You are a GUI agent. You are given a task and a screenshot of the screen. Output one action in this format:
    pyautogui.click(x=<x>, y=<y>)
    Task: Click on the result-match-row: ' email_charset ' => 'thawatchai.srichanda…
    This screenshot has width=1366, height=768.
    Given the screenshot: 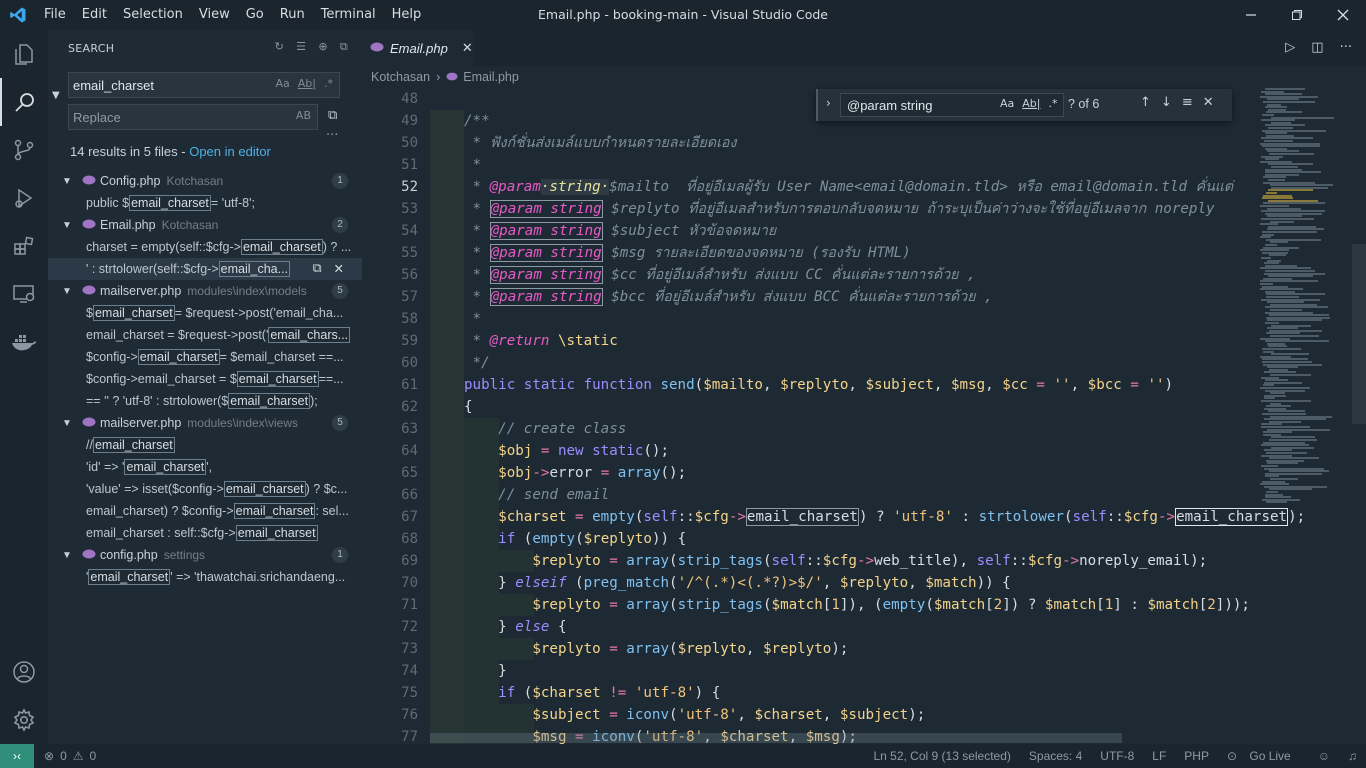 What is the action you would take?
    pyautogui.click(x=205, y=577)
    